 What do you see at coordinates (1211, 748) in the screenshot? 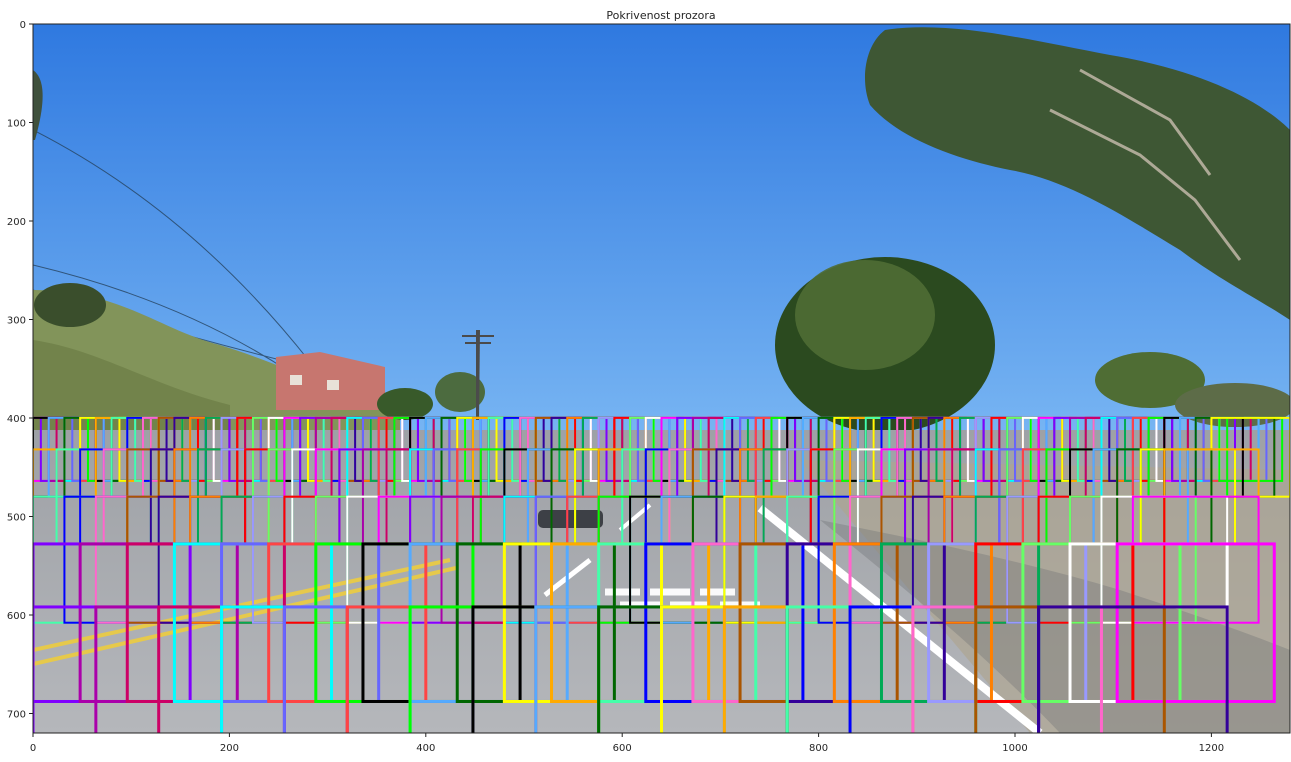
I see `x-tick-label-1200: 1200` at bounding box center [1211, 748].